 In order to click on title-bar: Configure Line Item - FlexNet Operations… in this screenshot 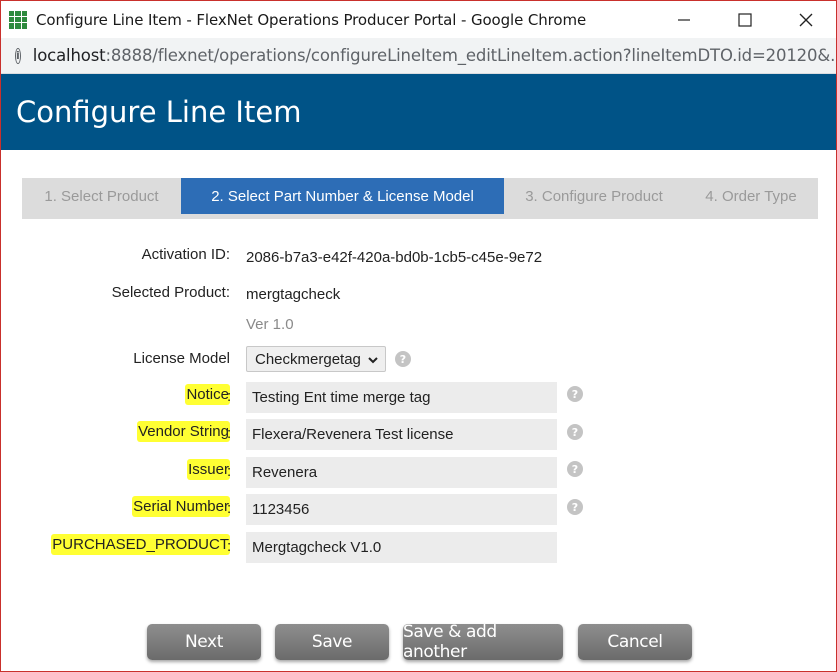, I will do `click(418, 19)`.